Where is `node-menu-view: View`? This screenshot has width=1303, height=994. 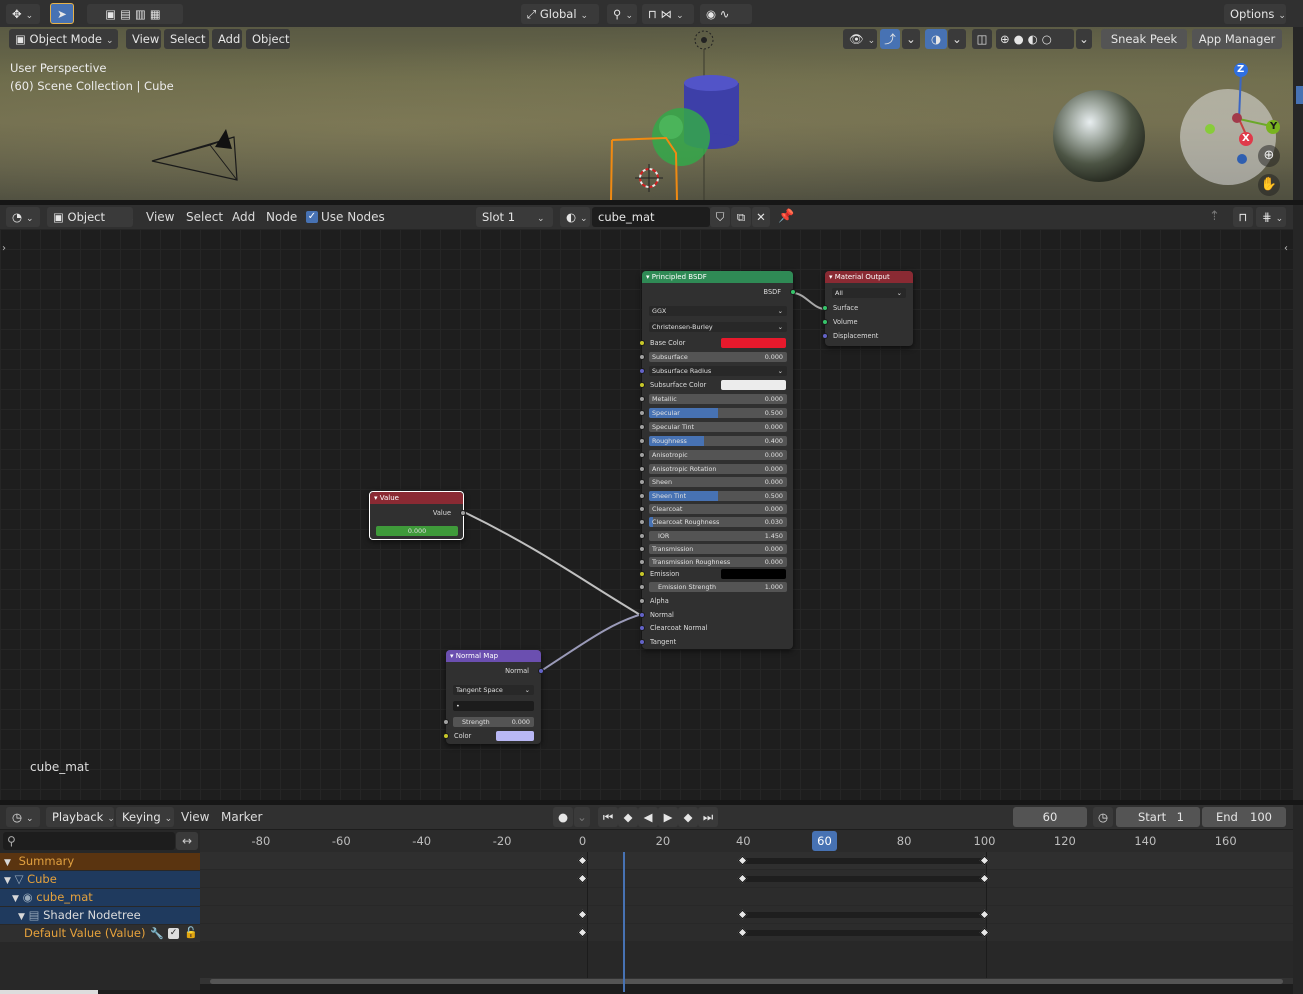
node-menu-view: View is located at coordinates (160, 217).